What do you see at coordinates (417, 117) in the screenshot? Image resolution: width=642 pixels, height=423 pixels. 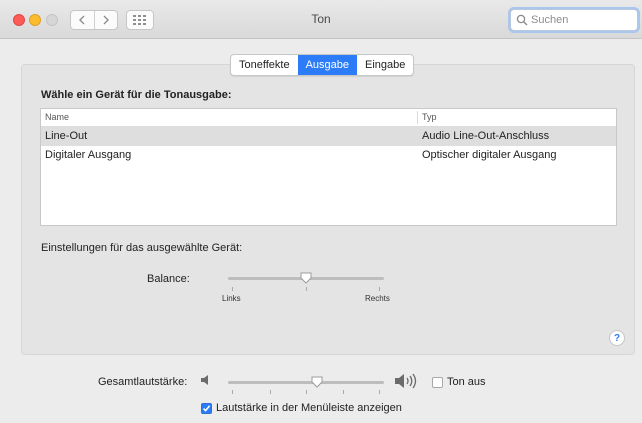 I see `column-divider` at bounding box center [417, 117].